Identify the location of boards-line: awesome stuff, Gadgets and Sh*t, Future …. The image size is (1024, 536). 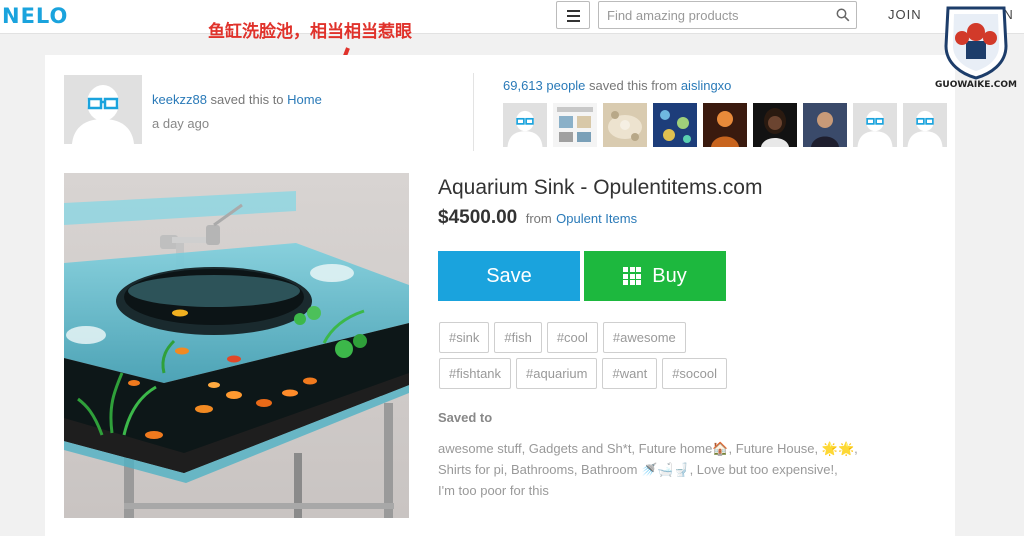
(658, 448).